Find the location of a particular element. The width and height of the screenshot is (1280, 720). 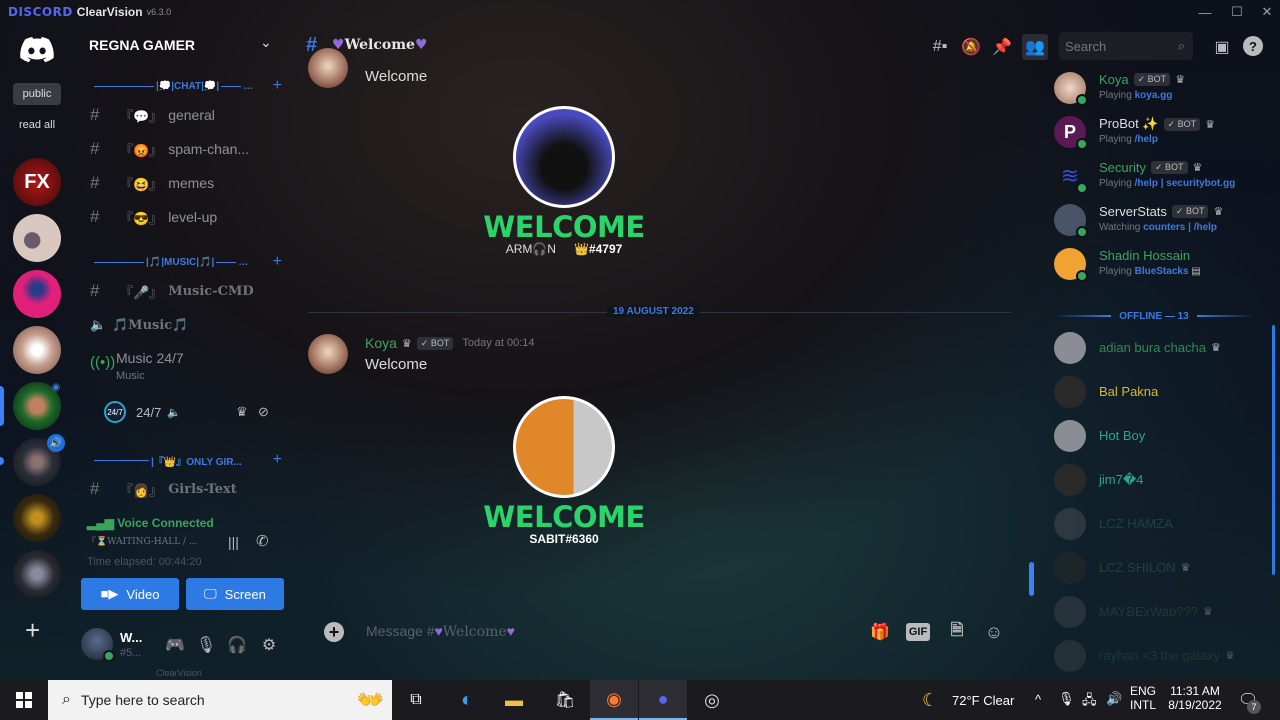

category-only-girls: |『👑』ONLY GIR... + is located at coordinates (191, 460).